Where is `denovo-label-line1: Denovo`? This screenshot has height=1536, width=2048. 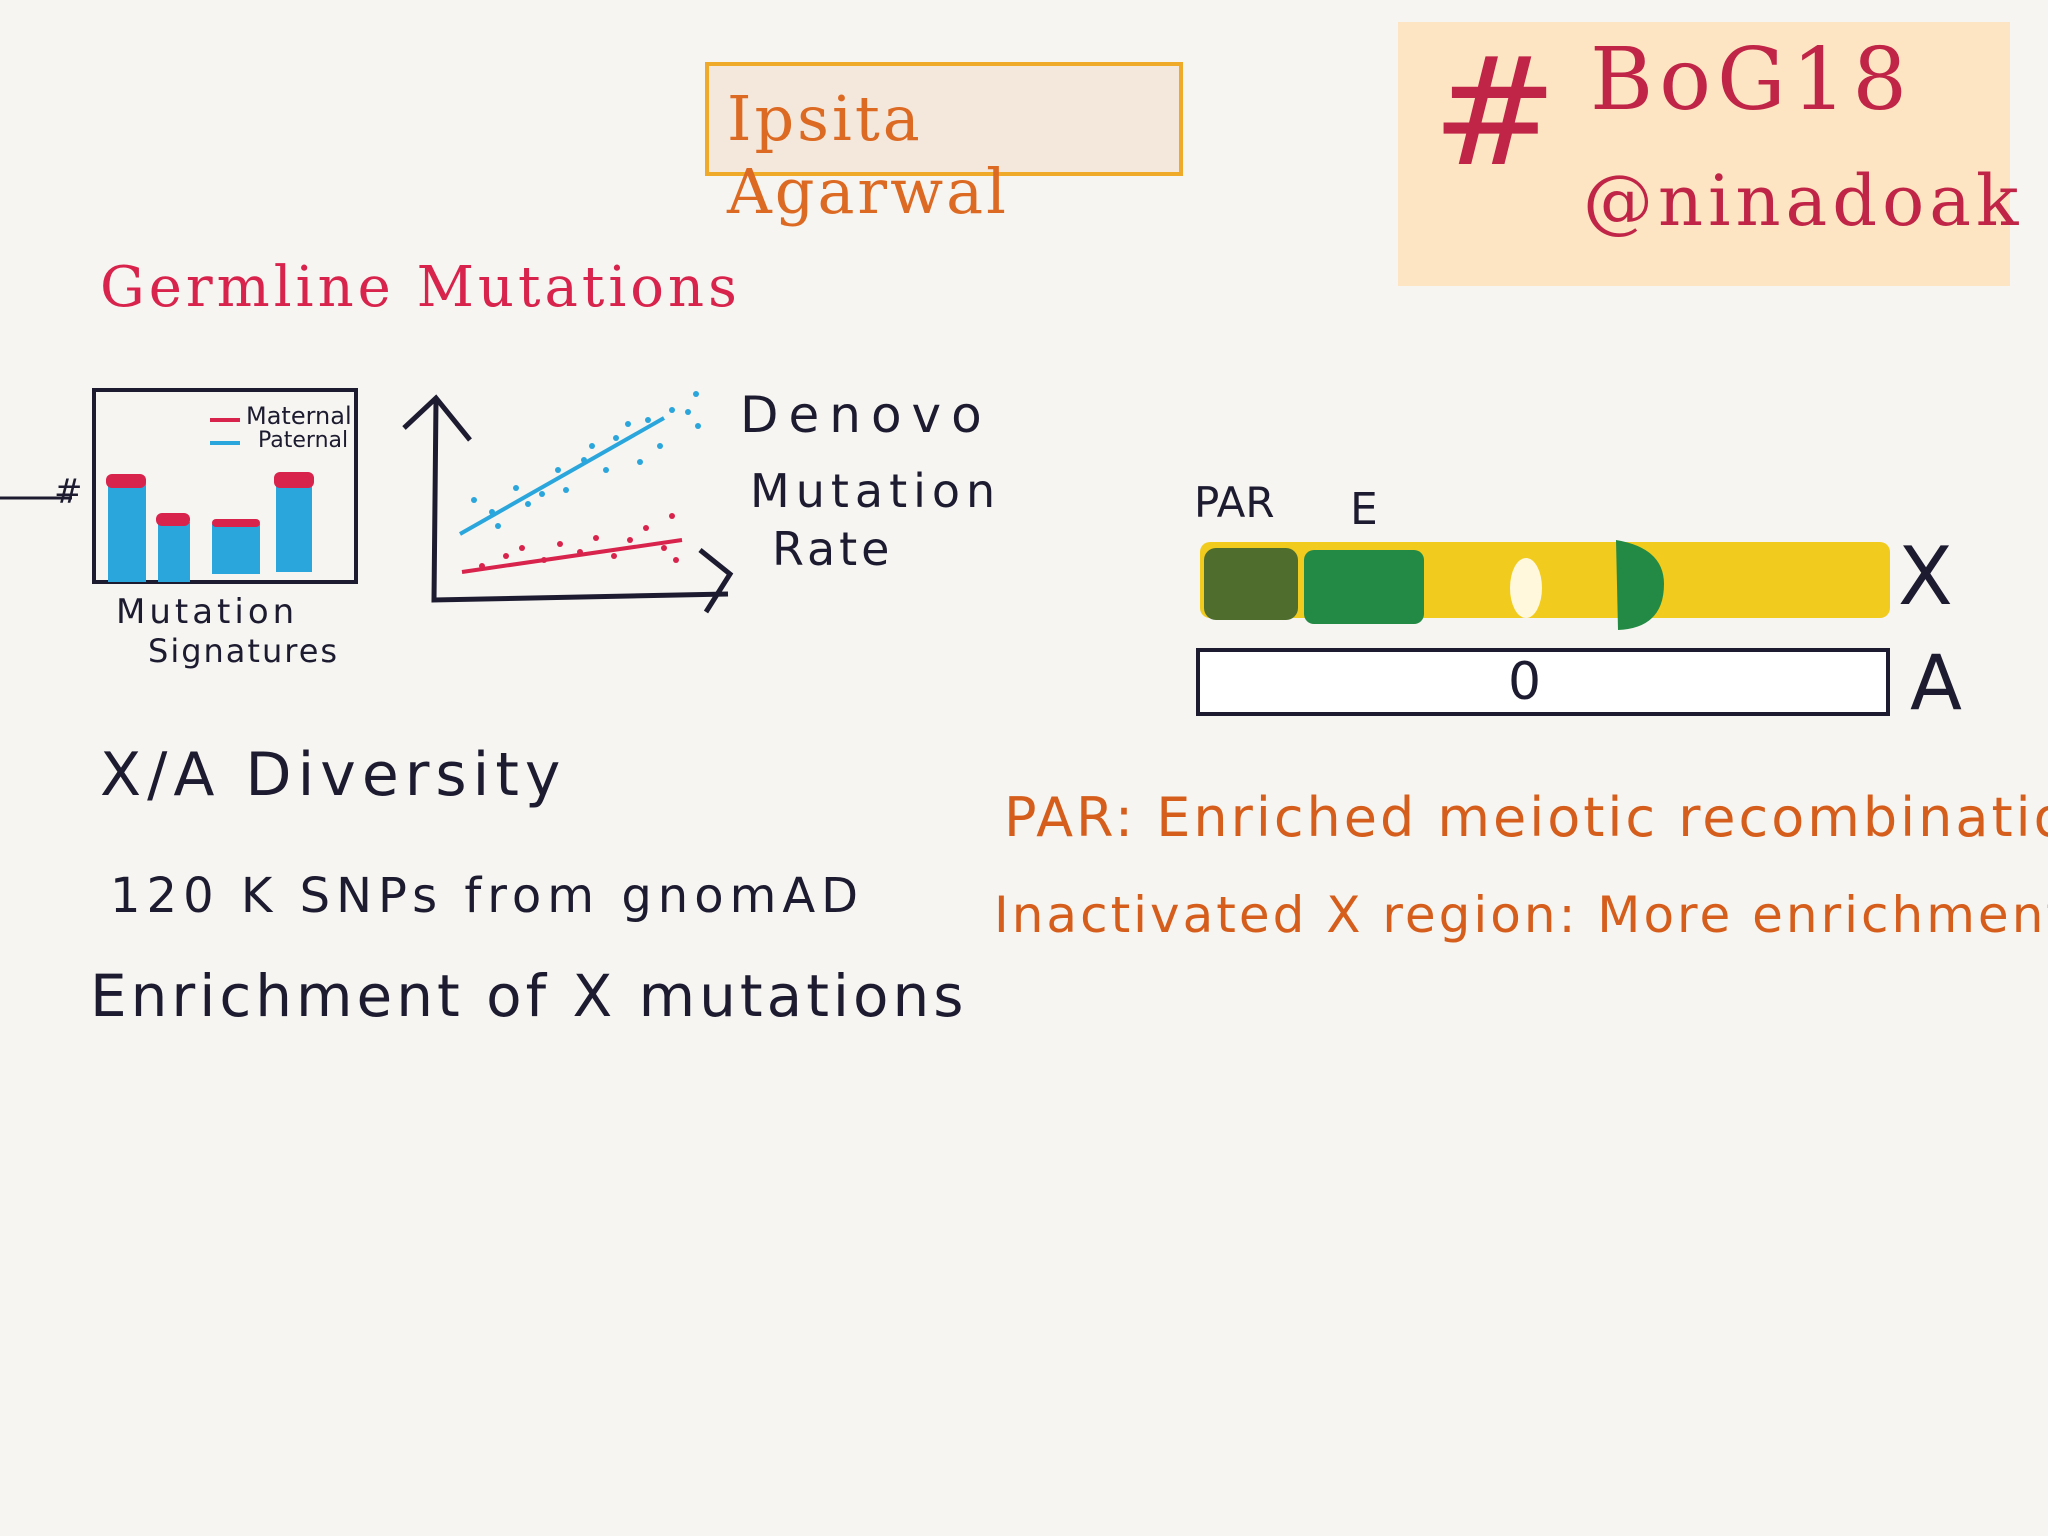
denovo-label-line1: Denovo is located at coordinates (866, 415).